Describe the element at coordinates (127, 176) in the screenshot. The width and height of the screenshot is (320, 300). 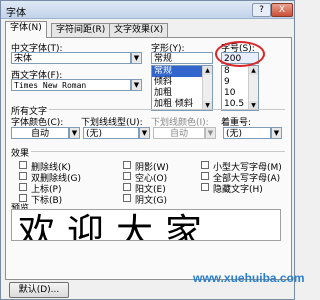
I see `outline-checkbox` at that location.